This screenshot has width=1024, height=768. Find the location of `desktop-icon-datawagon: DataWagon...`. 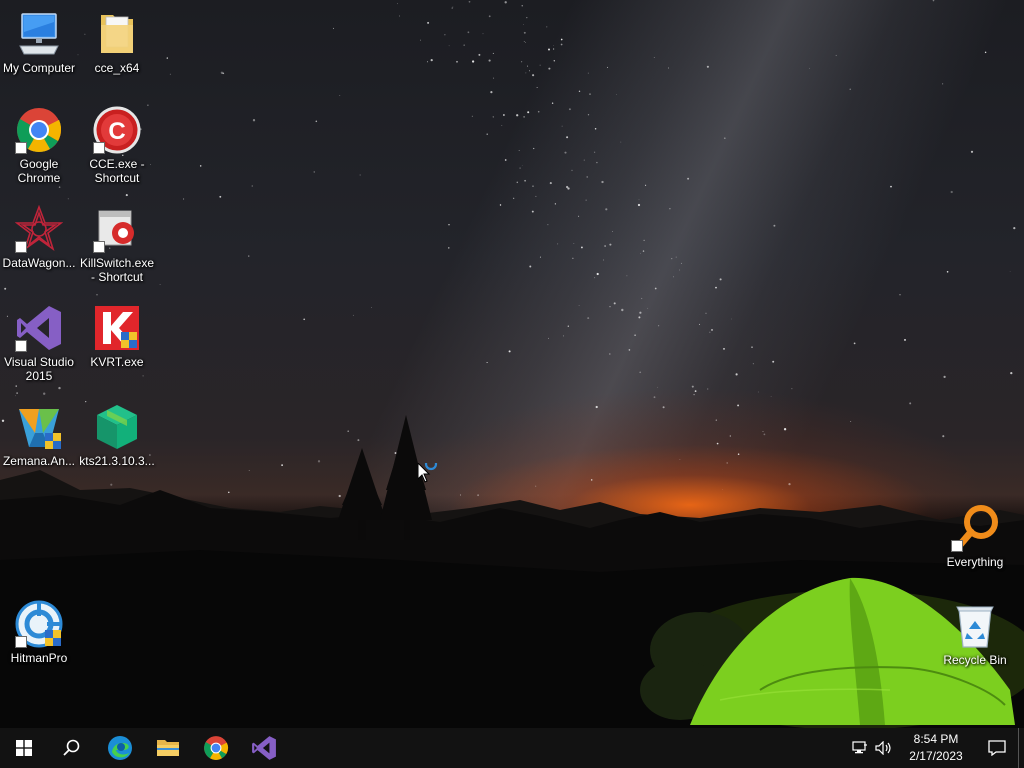

desktop-icon-datawagon: DataWagon... is located at coordinates (39, 237).